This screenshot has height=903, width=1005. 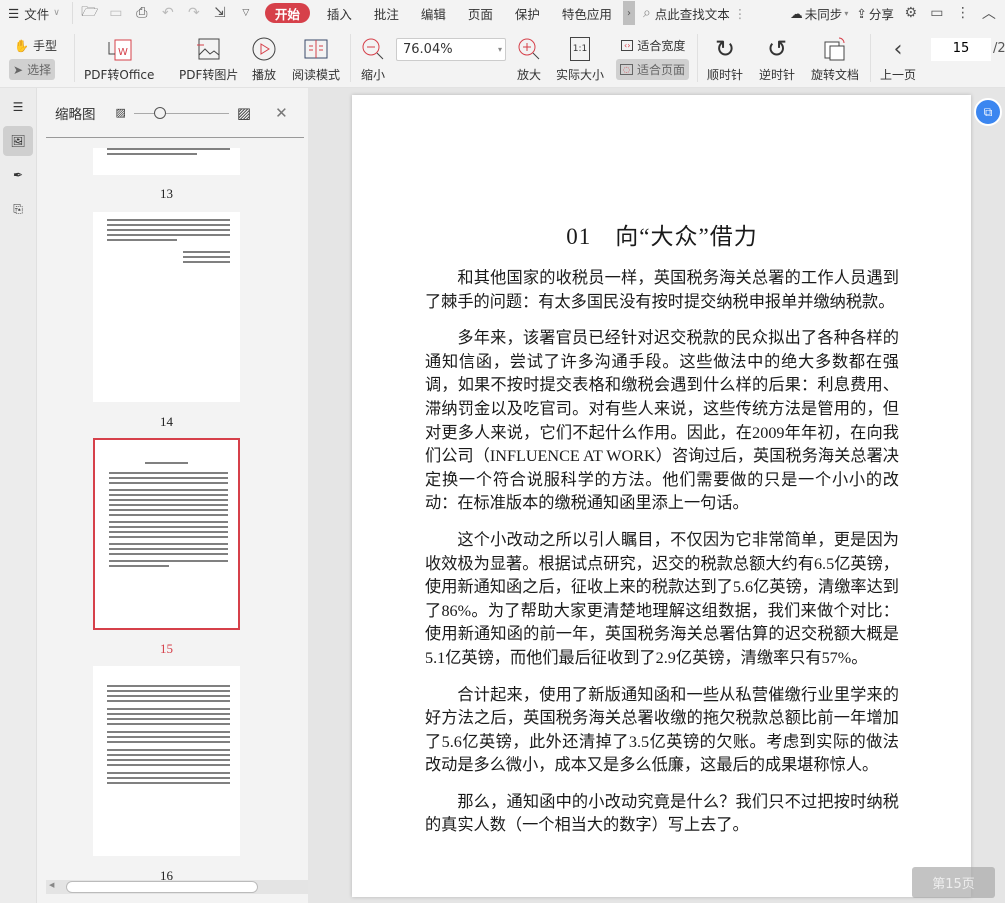 I want to click on thumbnail-label: 14, so click(x=166, y=421).